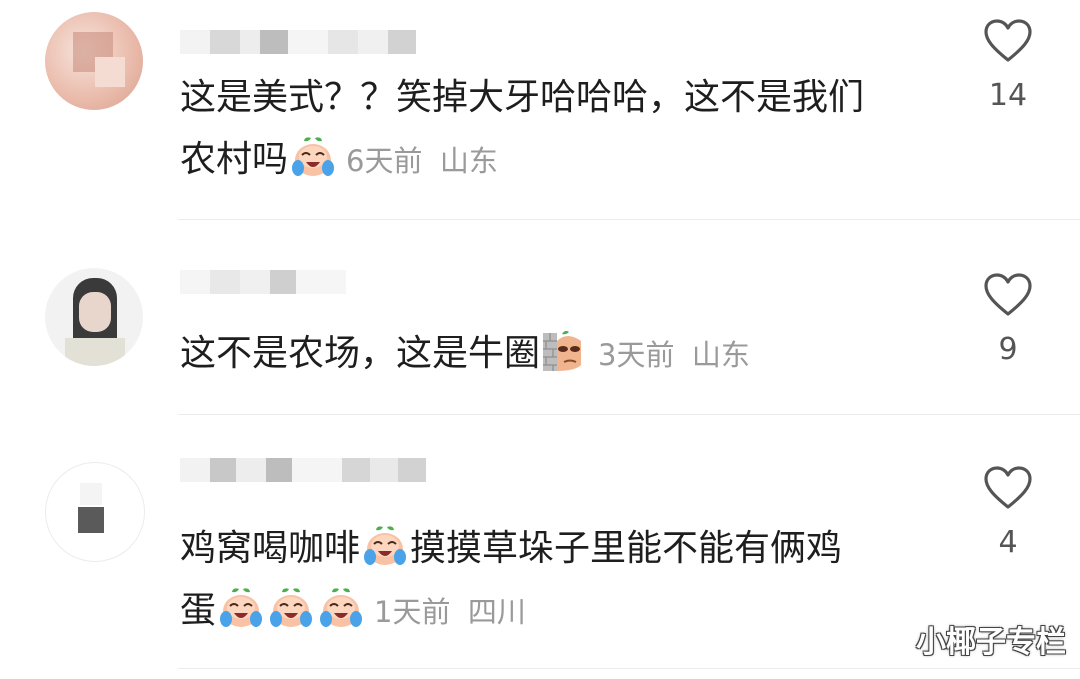 The width and height of the screenshot is (1080, 679). What do you see at coordinates (636, 355) in the screenshot?
I see `comment-time: 3天前` at bounding box center [636, 355].